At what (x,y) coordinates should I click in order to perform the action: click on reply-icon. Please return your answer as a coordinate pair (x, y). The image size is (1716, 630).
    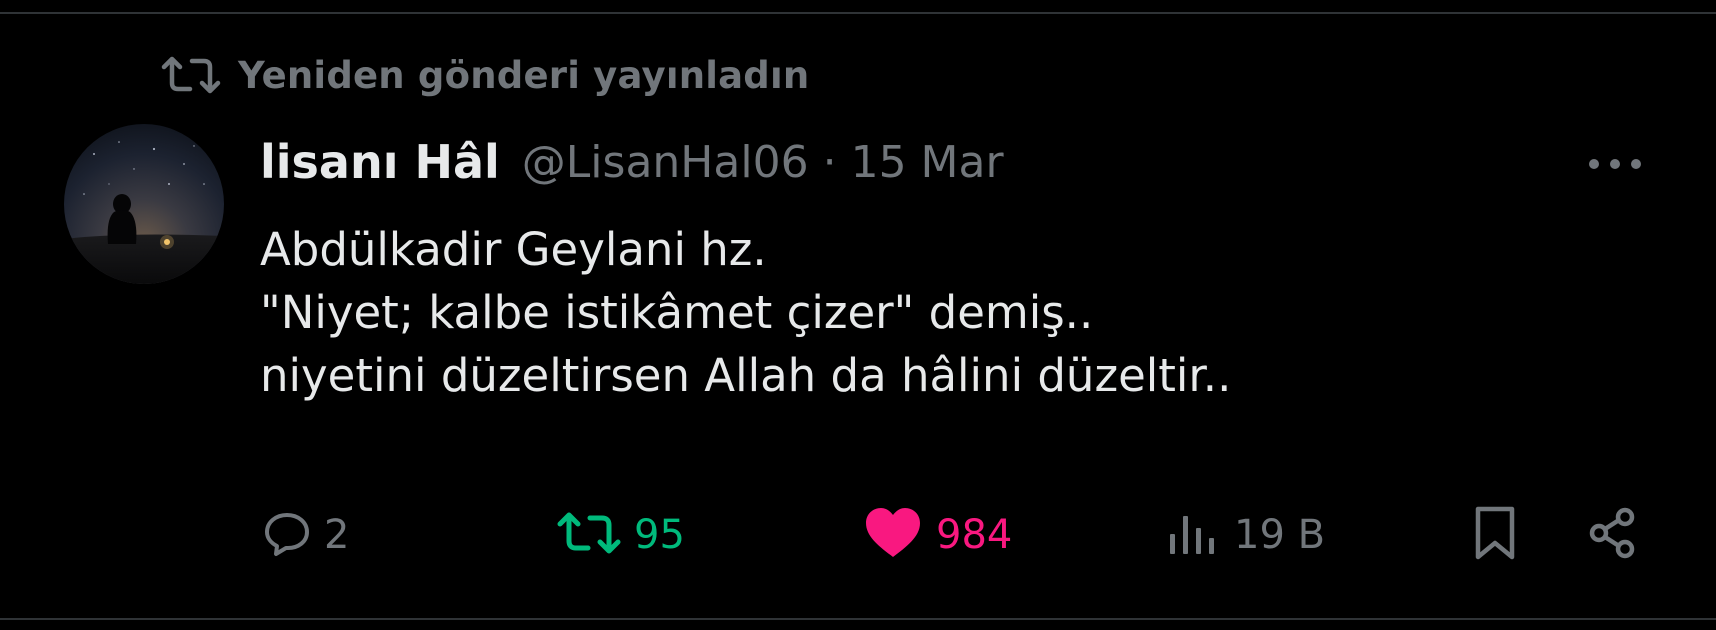
    Looking at the image, I should click on (287, 535).